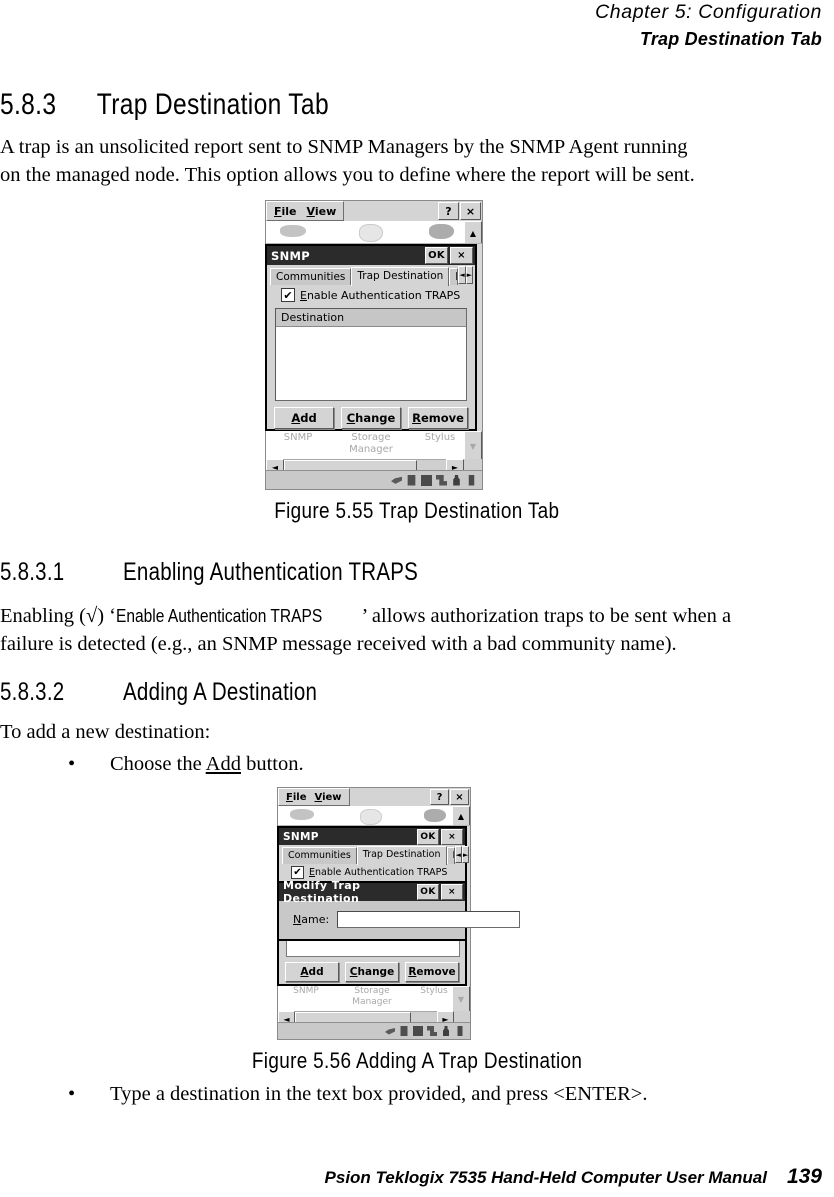 Image resolution: width=834 pixels, height=1197 pixels. Describe the element at coordinates (32, 692) in the screenshot. I see `heading-5-8-3-2-number: 5.8.3.2` at that location.